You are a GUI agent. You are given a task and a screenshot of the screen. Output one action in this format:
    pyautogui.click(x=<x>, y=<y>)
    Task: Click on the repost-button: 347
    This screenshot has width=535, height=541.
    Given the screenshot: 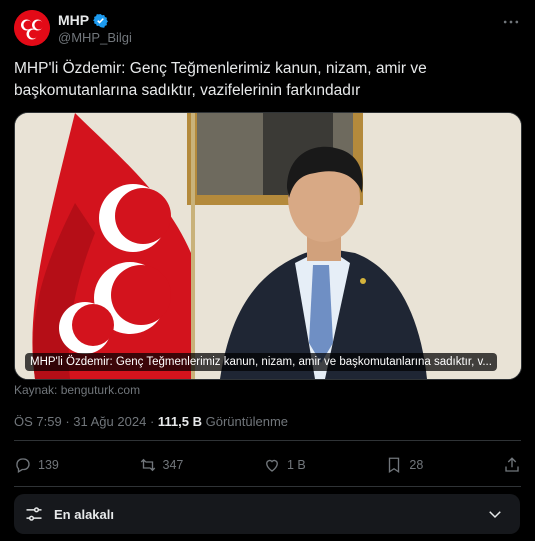 What is the action you would take?
    pyautogui.click(x=161, y=465)
    